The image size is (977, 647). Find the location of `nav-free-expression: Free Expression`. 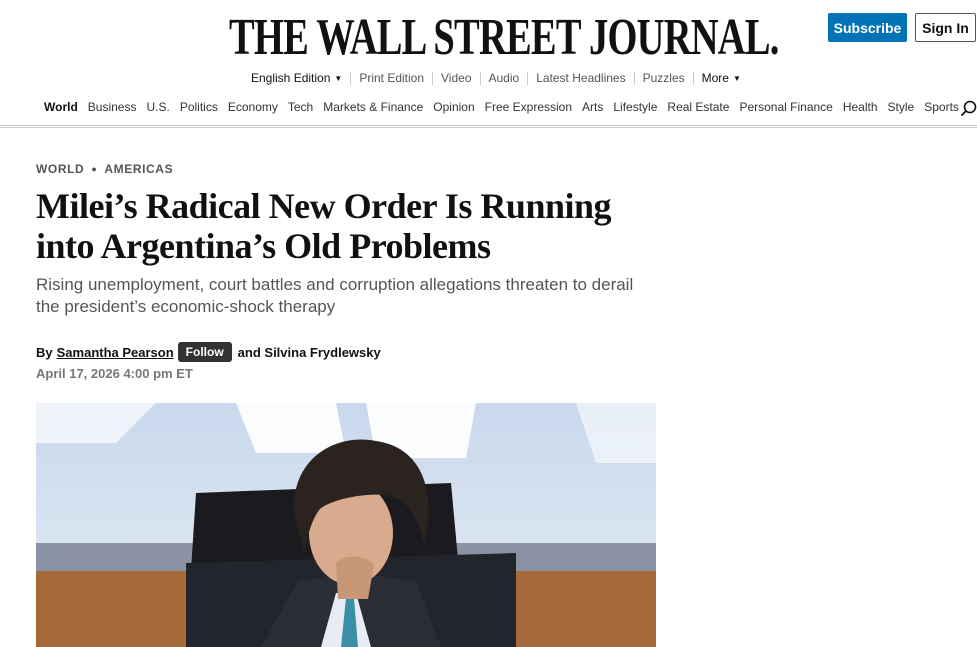

nav-free-expression: Free Expression is located at coordinates (528, 108).